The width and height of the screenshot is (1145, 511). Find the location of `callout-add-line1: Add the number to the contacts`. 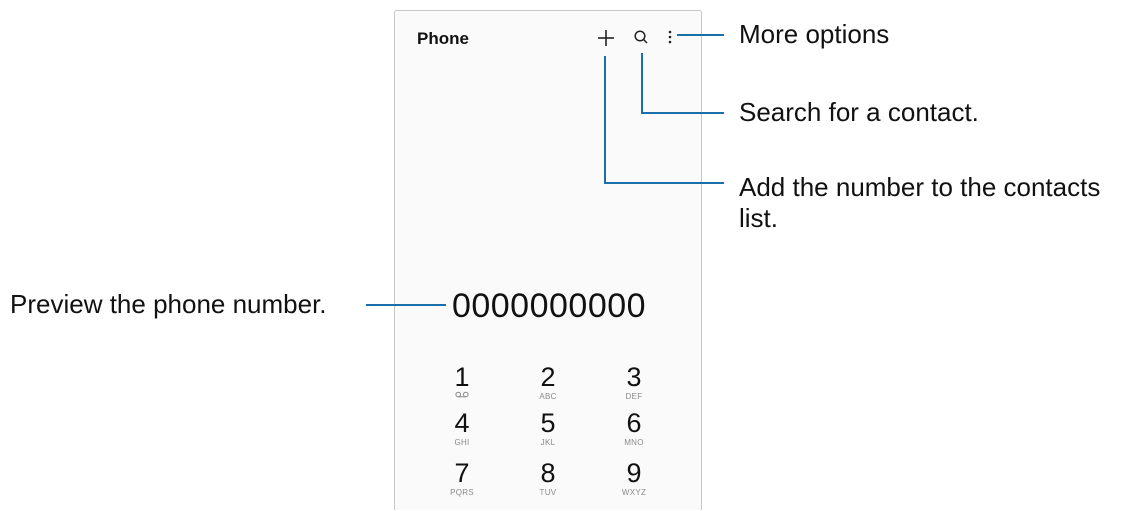

callout-add-line1: Add the number to the contacts is located at coordinates (920, 187).